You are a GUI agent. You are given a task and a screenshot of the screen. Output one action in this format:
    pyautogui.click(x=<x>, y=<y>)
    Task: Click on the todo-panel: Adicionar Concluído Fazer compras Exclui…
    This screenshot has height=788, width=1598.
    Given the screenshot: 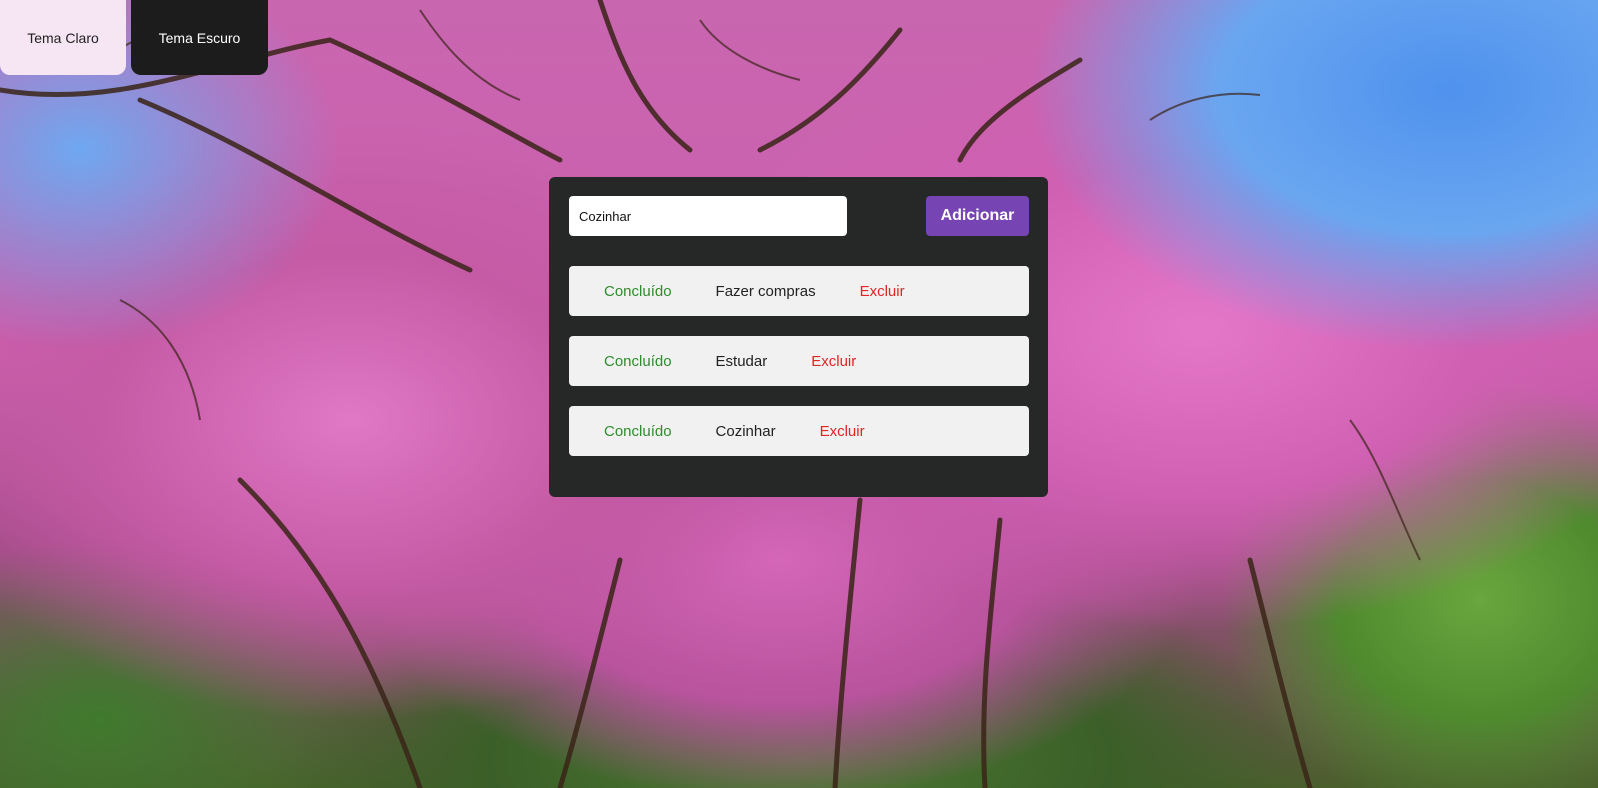 What is the action you would take?
    pyautogui.click(x=798, y=337)
    